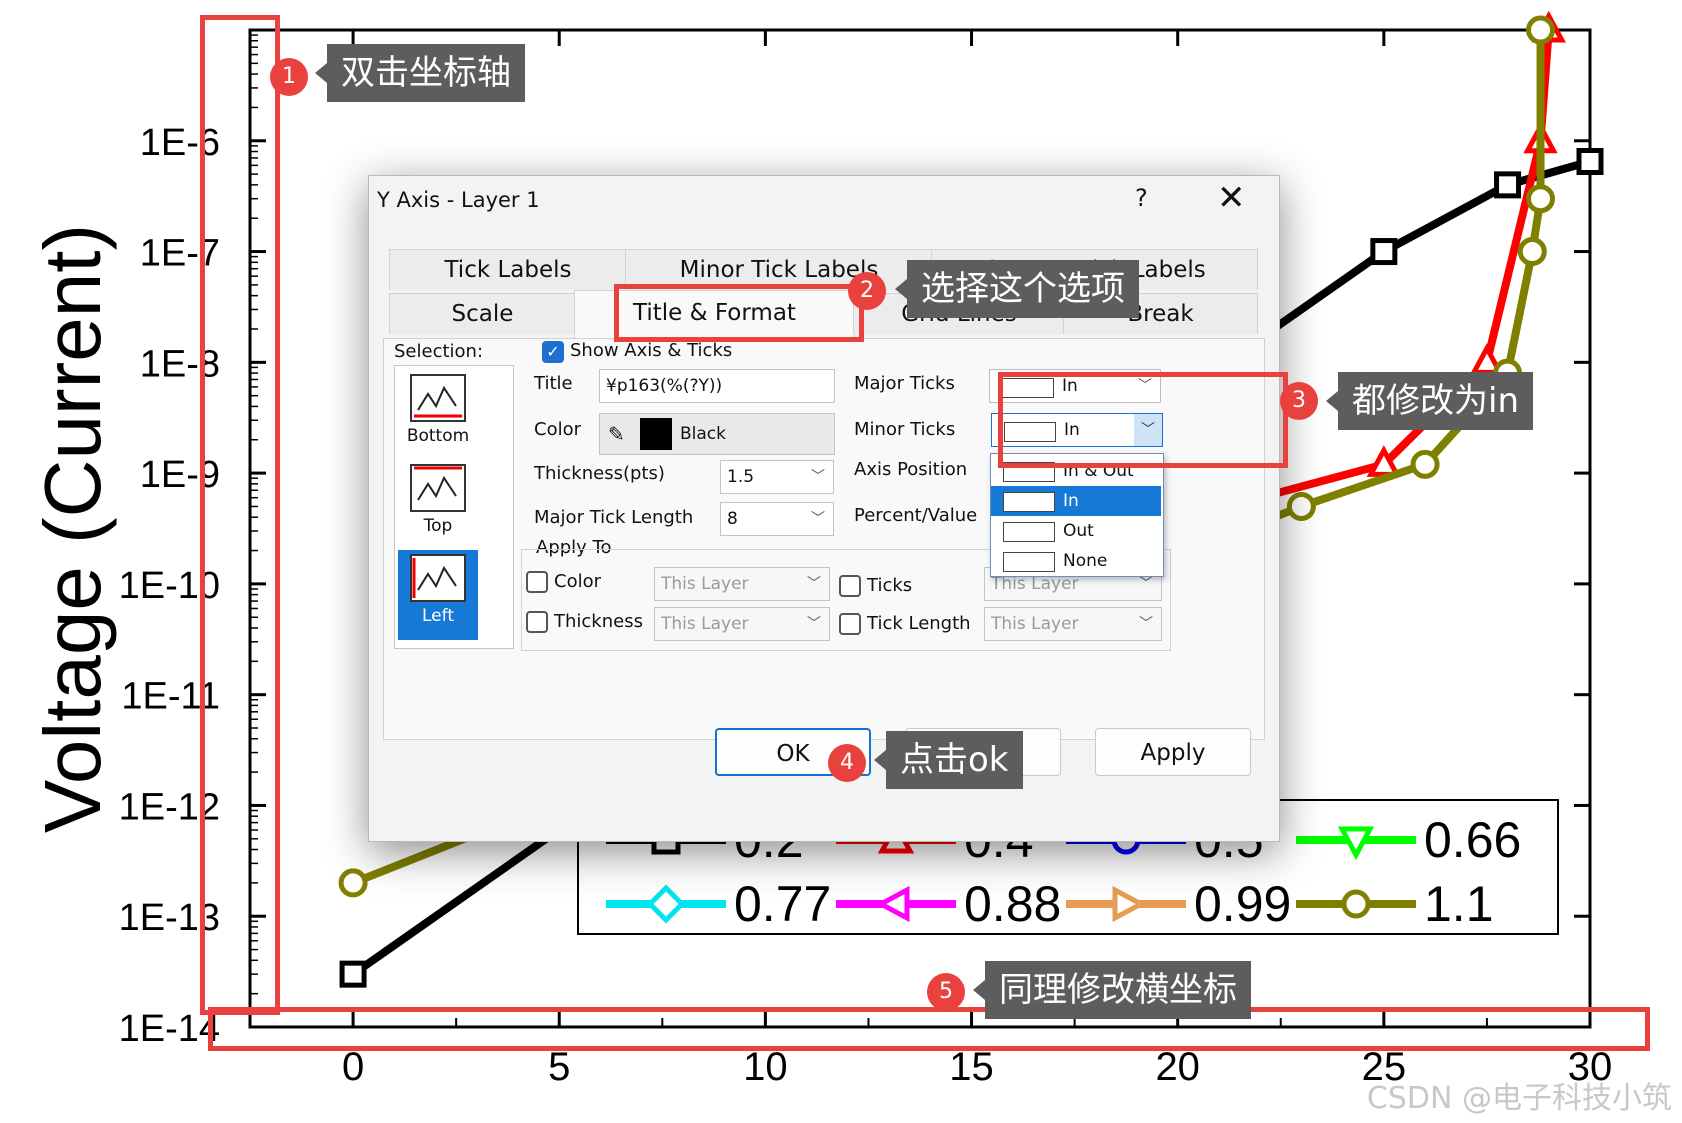 The width and height of the screenshot is (1682, 1123). I want to click on show-axis-label: Show Axis & Ticks, so click(651, 350).